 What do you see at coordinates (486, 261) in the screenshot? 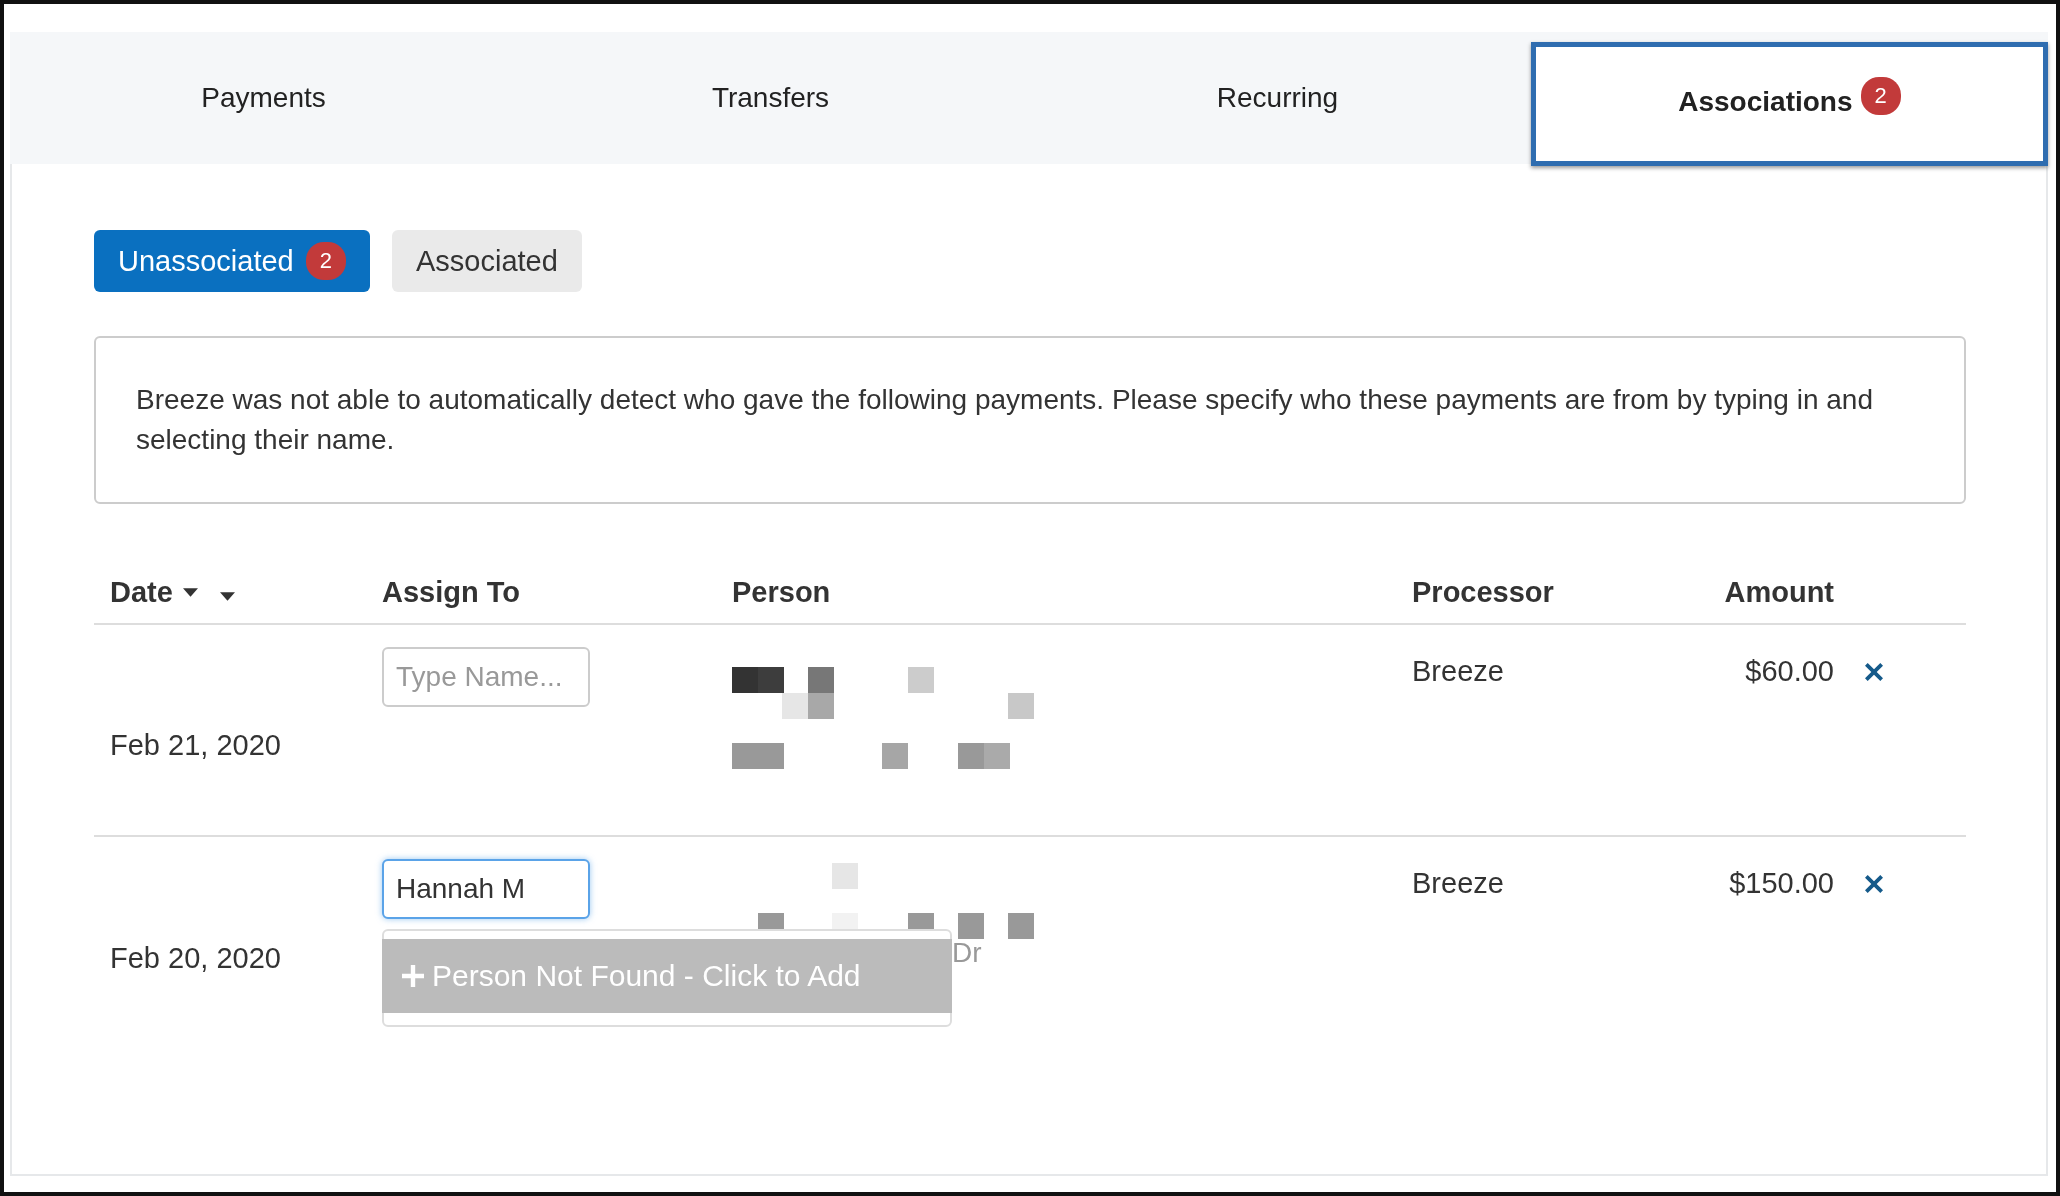
I see `filter-button: Associated` at bounding box center [486, 261].